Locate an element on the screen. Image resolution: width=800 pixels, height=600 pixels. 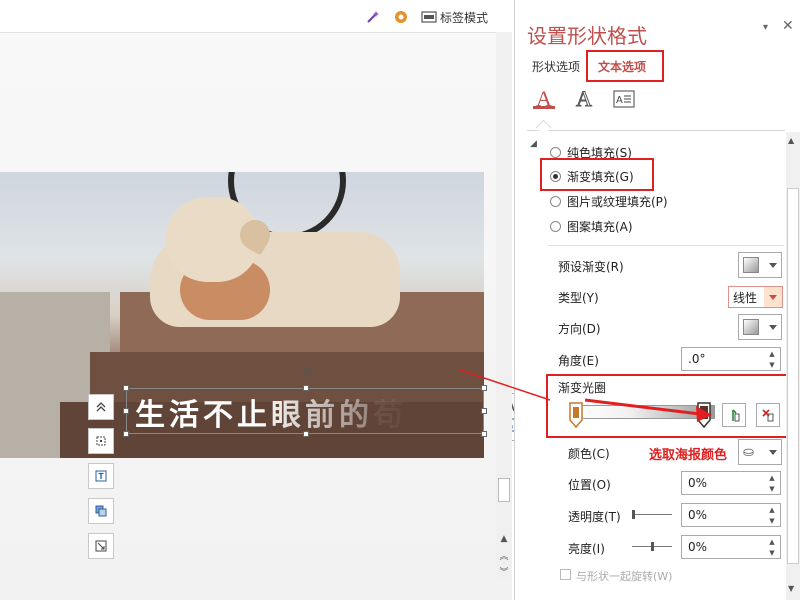
svg-text: A is located at coordinates (619, 100).